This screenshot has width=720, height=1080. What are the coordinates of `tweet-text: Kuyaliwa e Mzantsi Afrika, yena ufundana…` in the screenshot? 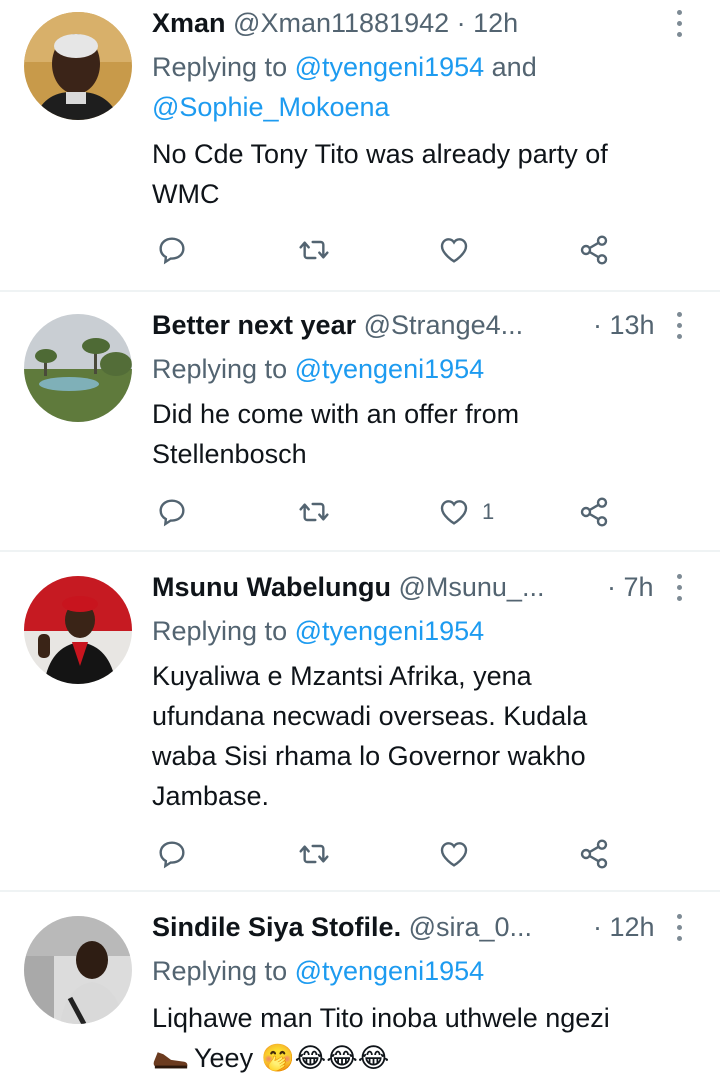 It's located at (422, 736).